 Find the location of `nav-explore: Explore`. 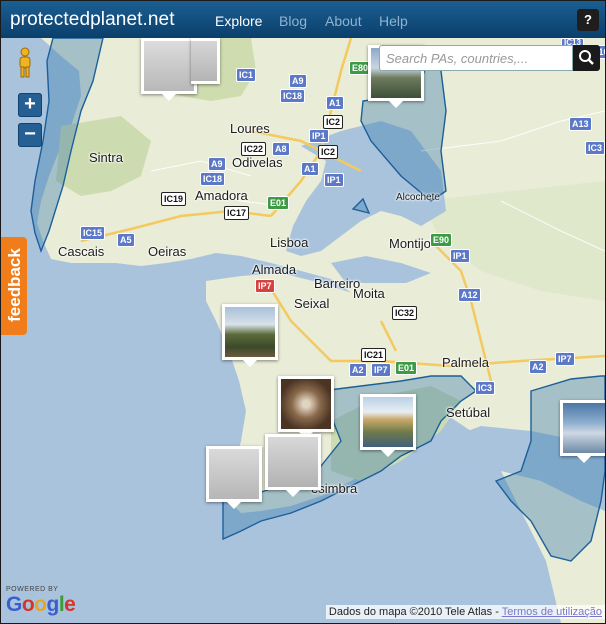

nav-explore: Explore is located at coordinates (238, 21).